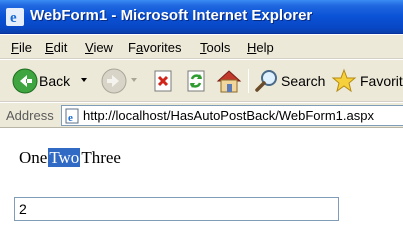 This screenshot has width=403, height=240. I want to click on menu-help: Help, so click(260, 47).